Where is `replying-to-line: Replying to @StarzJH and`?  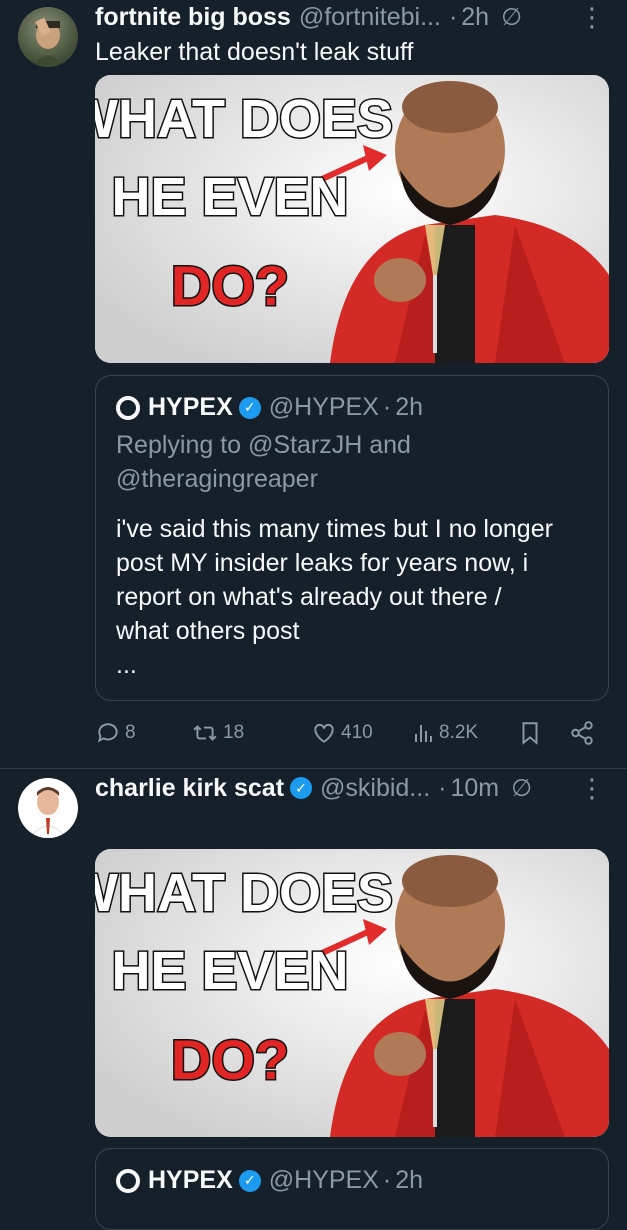
replying-to-line: Replying to @StarzJH and is located at coordinates (263, 445).